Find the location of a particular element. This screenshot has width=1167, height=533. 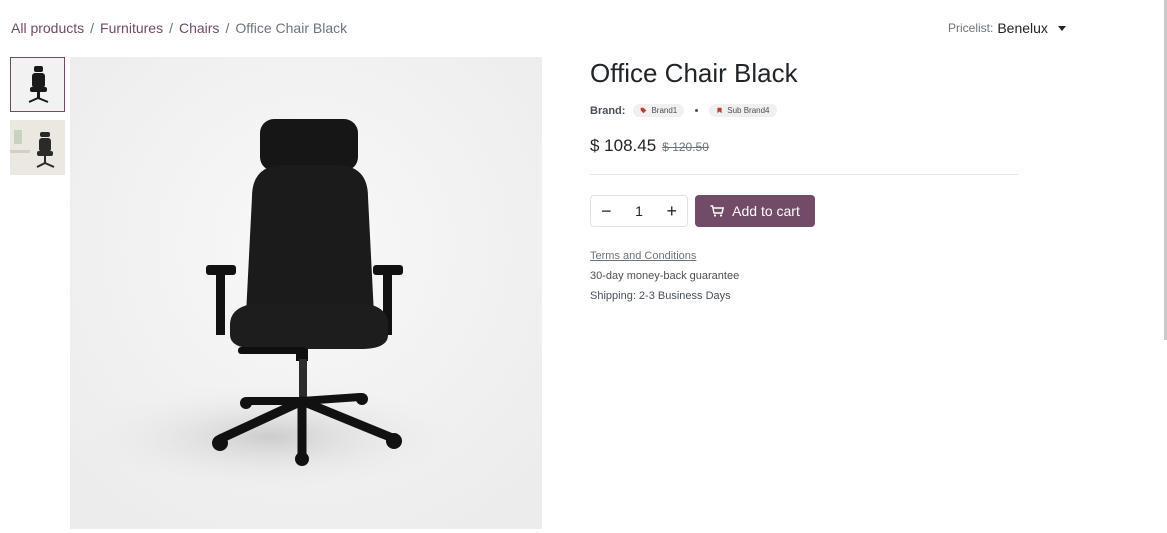

quantity-stepper: − 1 + is located at coordinates (639, 211).